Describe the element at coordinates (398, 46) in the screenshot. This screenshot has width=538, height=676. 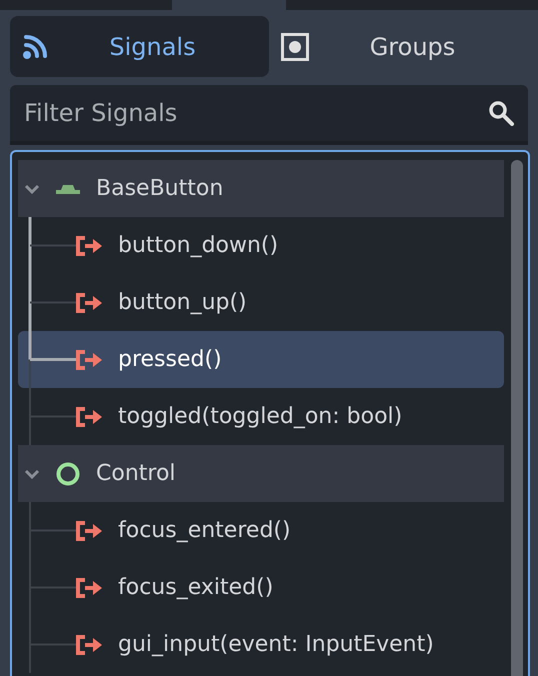
I see `tab: Groups` at that location.